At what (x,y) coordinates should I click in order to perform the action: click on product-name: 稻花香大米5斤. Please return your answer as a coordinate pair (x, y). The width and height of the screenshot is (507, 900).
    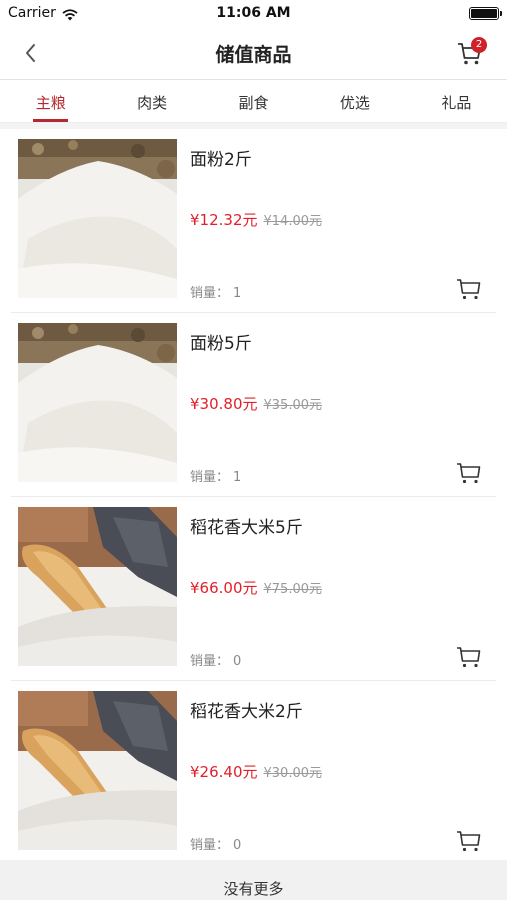
    Looking at the image, I should click on (246, 525).